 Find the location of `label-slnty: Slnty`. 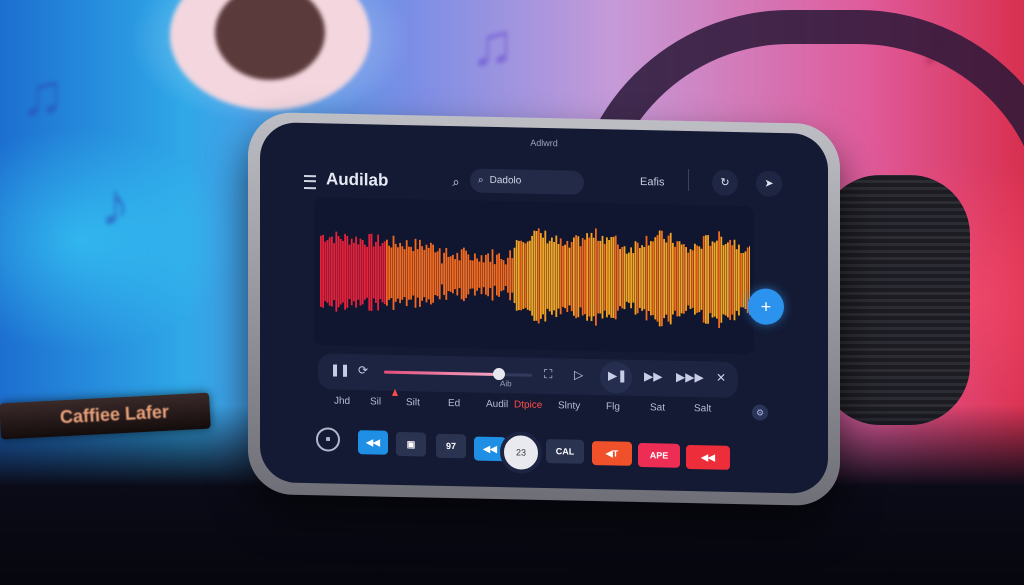

label-slnty: Slnty is located at coordinates (569, 405).